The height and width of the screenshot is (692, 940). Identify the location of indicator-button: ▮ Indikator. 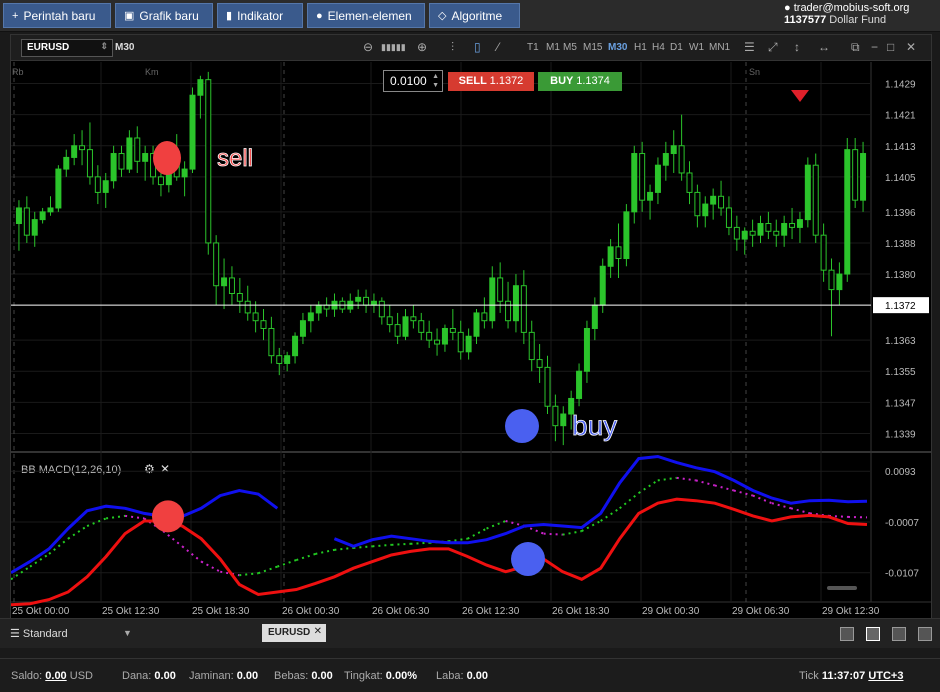
(260, 15).